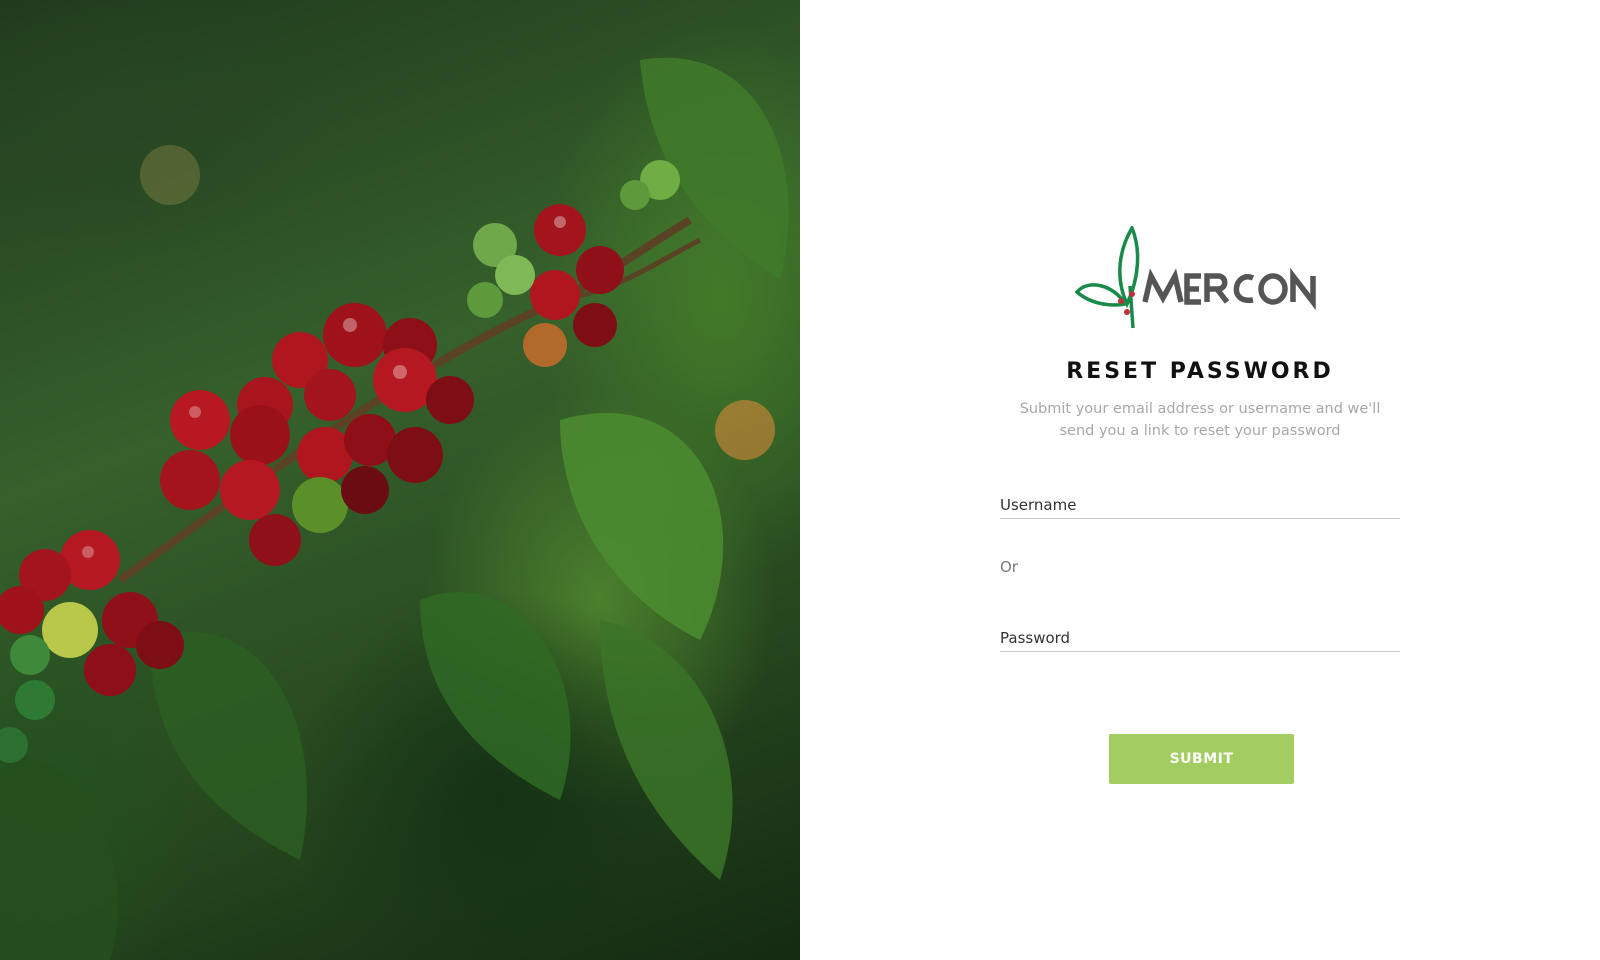  What do you see at coordinates (1201, 759) in the screenshot?
I see `submit-button: SUBMIT` at bounding box center [1201, 759].